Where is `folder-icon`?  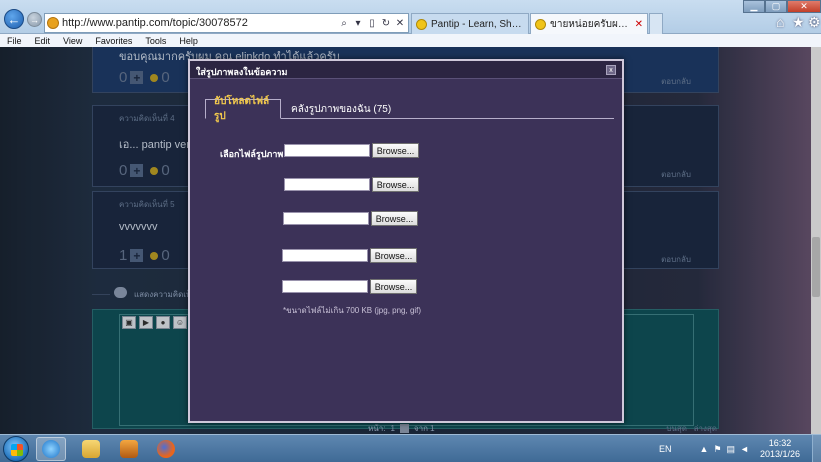
folder-icon is located at coordinates (91, 449).